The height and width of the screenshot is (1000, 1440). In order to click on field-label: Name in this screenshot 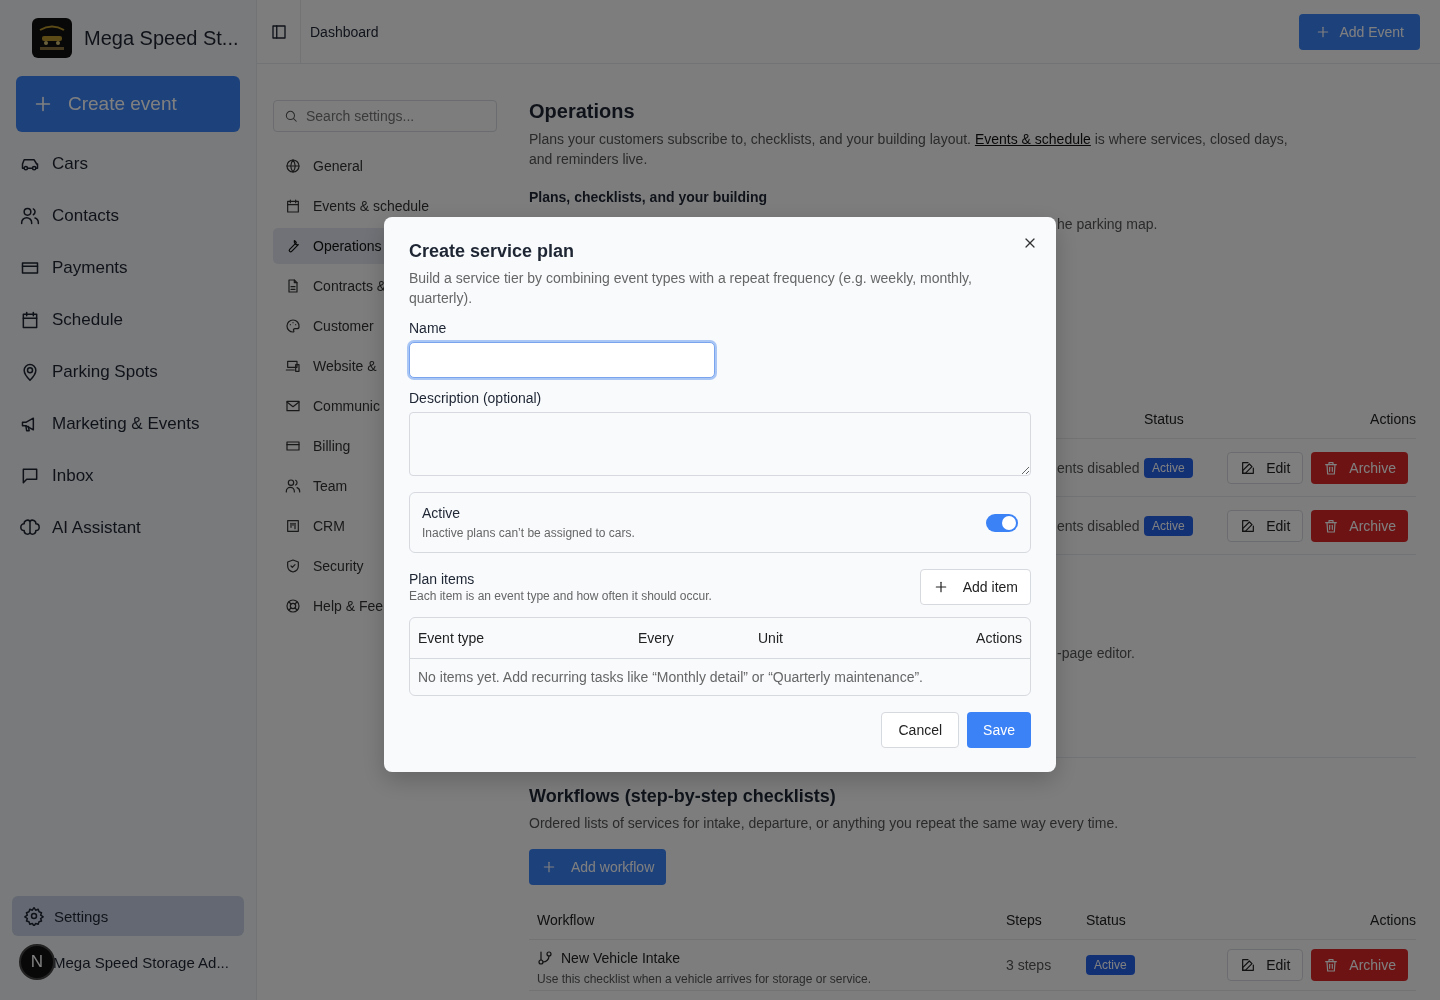, I will do `click(428, 328)`.